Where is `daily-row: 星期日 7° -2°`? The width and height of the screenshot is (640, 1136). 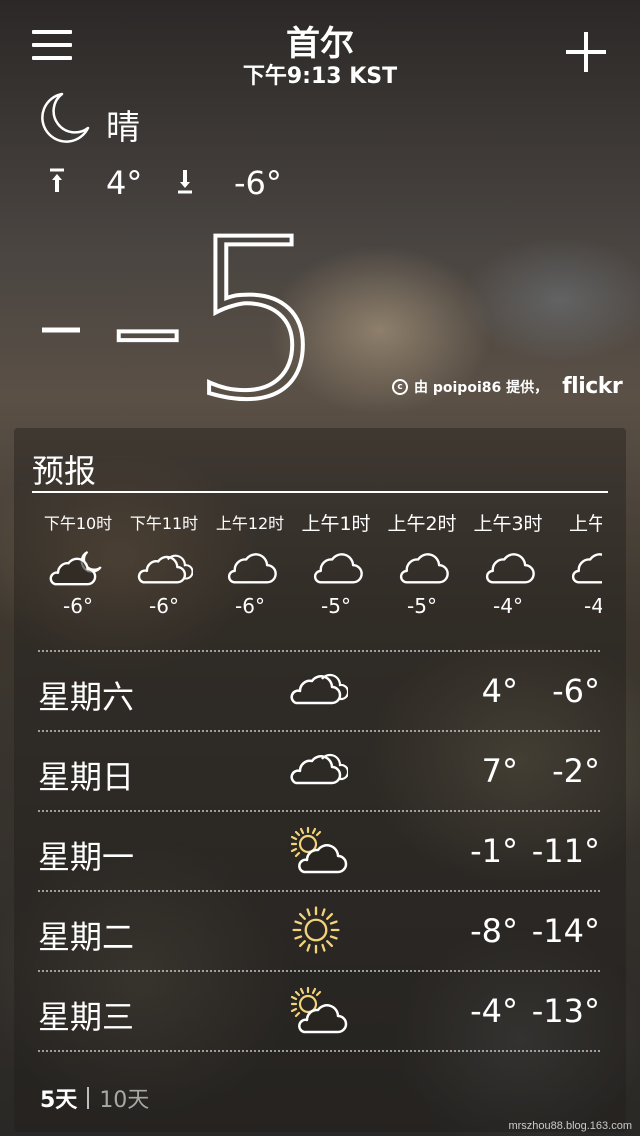
daily-row: 星期日 7° -2° is located at coordinates (319, 772).